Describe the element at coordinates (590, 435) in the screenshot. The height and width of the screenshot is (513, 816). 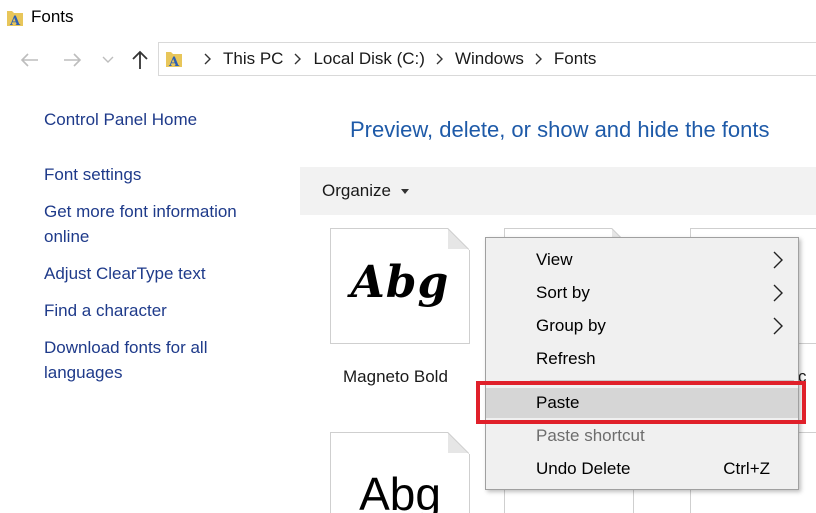
I see `menu-item-label: Paste shortcut` at that location.